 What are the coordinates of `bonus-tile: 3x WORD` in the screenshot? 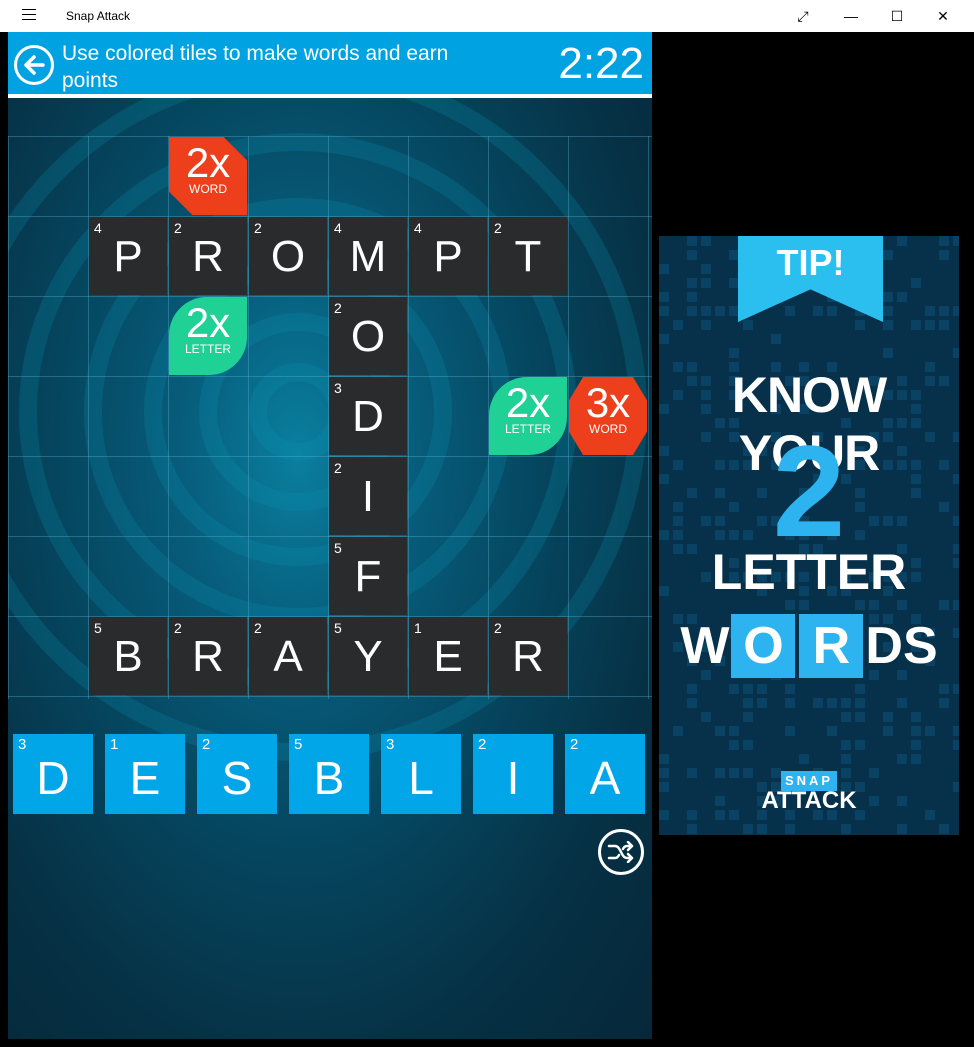 It's located at (608, 416).